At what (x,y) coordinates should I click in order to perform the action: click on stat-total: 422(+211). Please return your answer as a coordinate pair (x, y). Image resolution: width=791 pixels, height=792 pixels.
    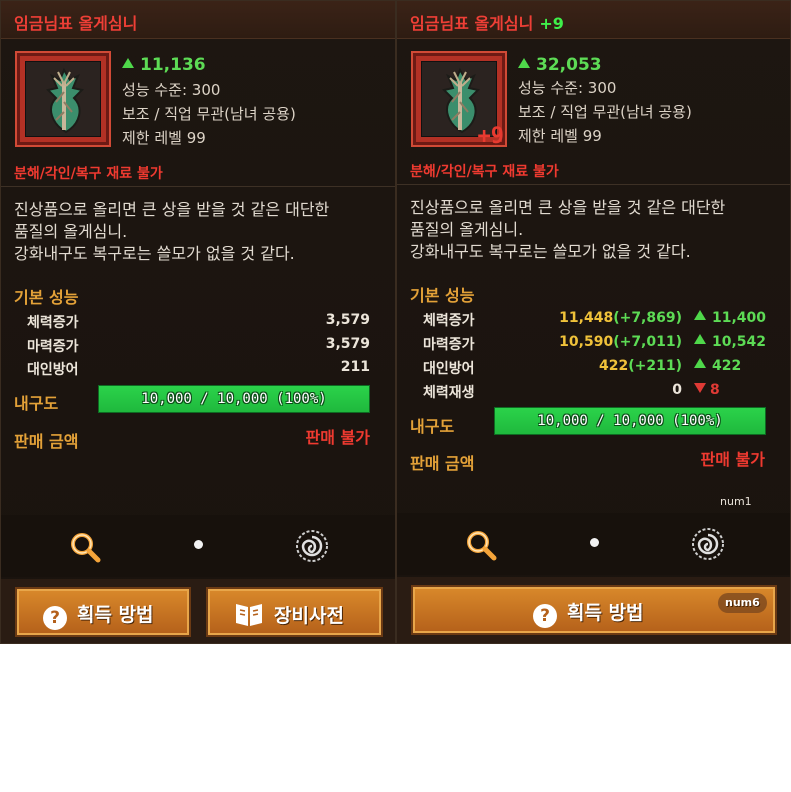
    Looking at the image, I should click on (640, 366).